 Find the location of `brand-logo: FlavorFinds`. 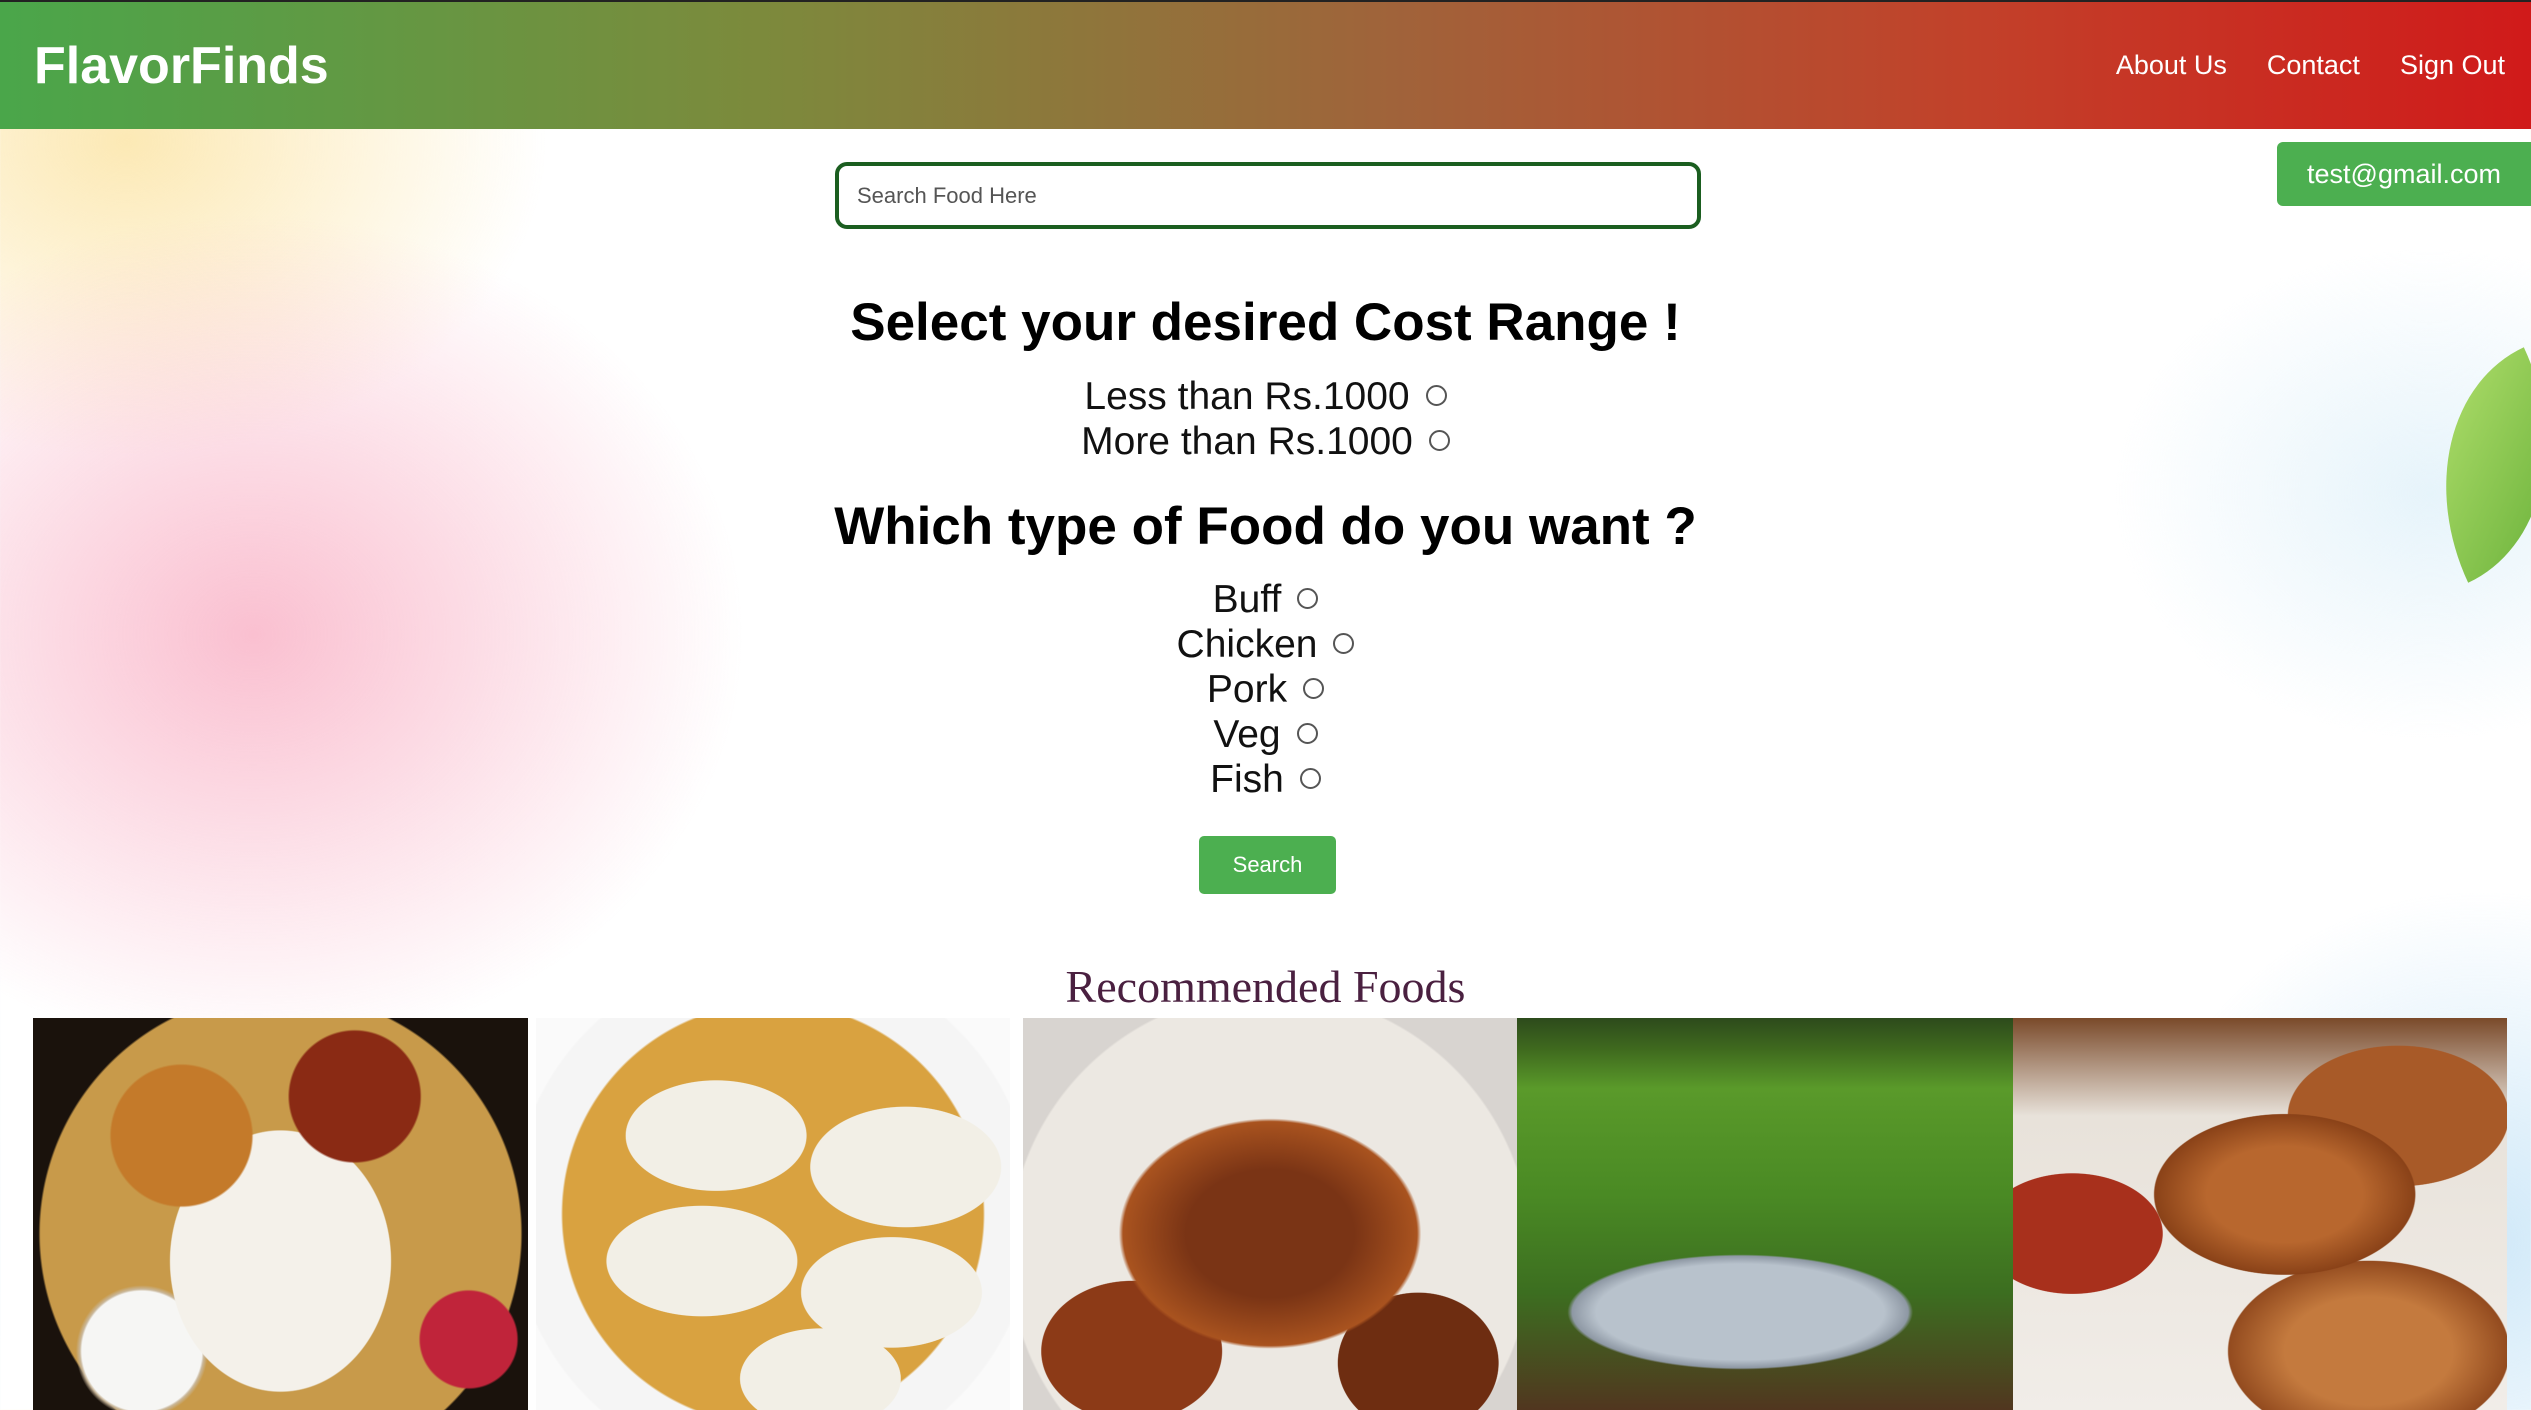

brand-logo: FlavorFinds is located at coordinates (181, 66).